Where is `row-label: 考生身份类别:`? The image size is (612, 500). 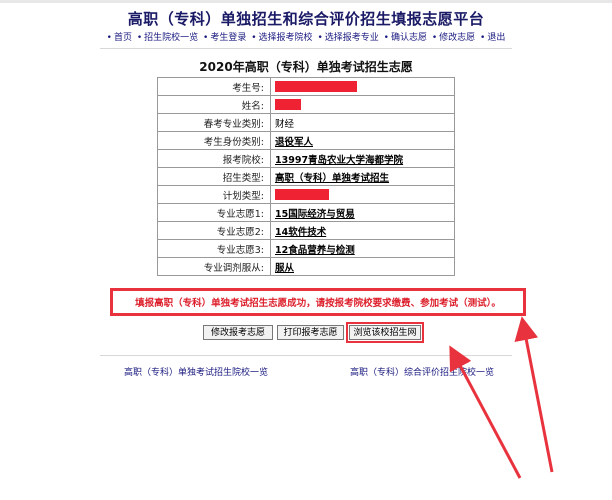 row-label: 考生身份类别: is located at coordinates (214, 140).